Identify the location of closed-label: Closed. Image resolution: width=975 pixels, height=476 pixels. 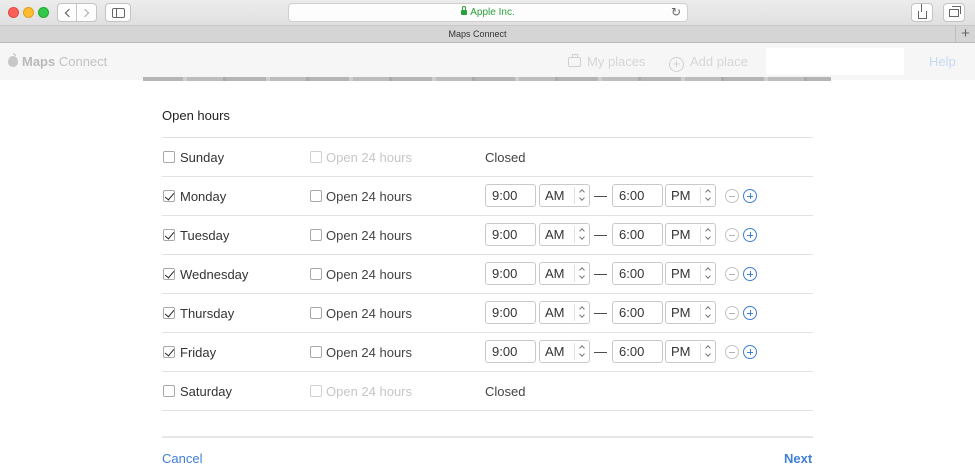
(505, 157).